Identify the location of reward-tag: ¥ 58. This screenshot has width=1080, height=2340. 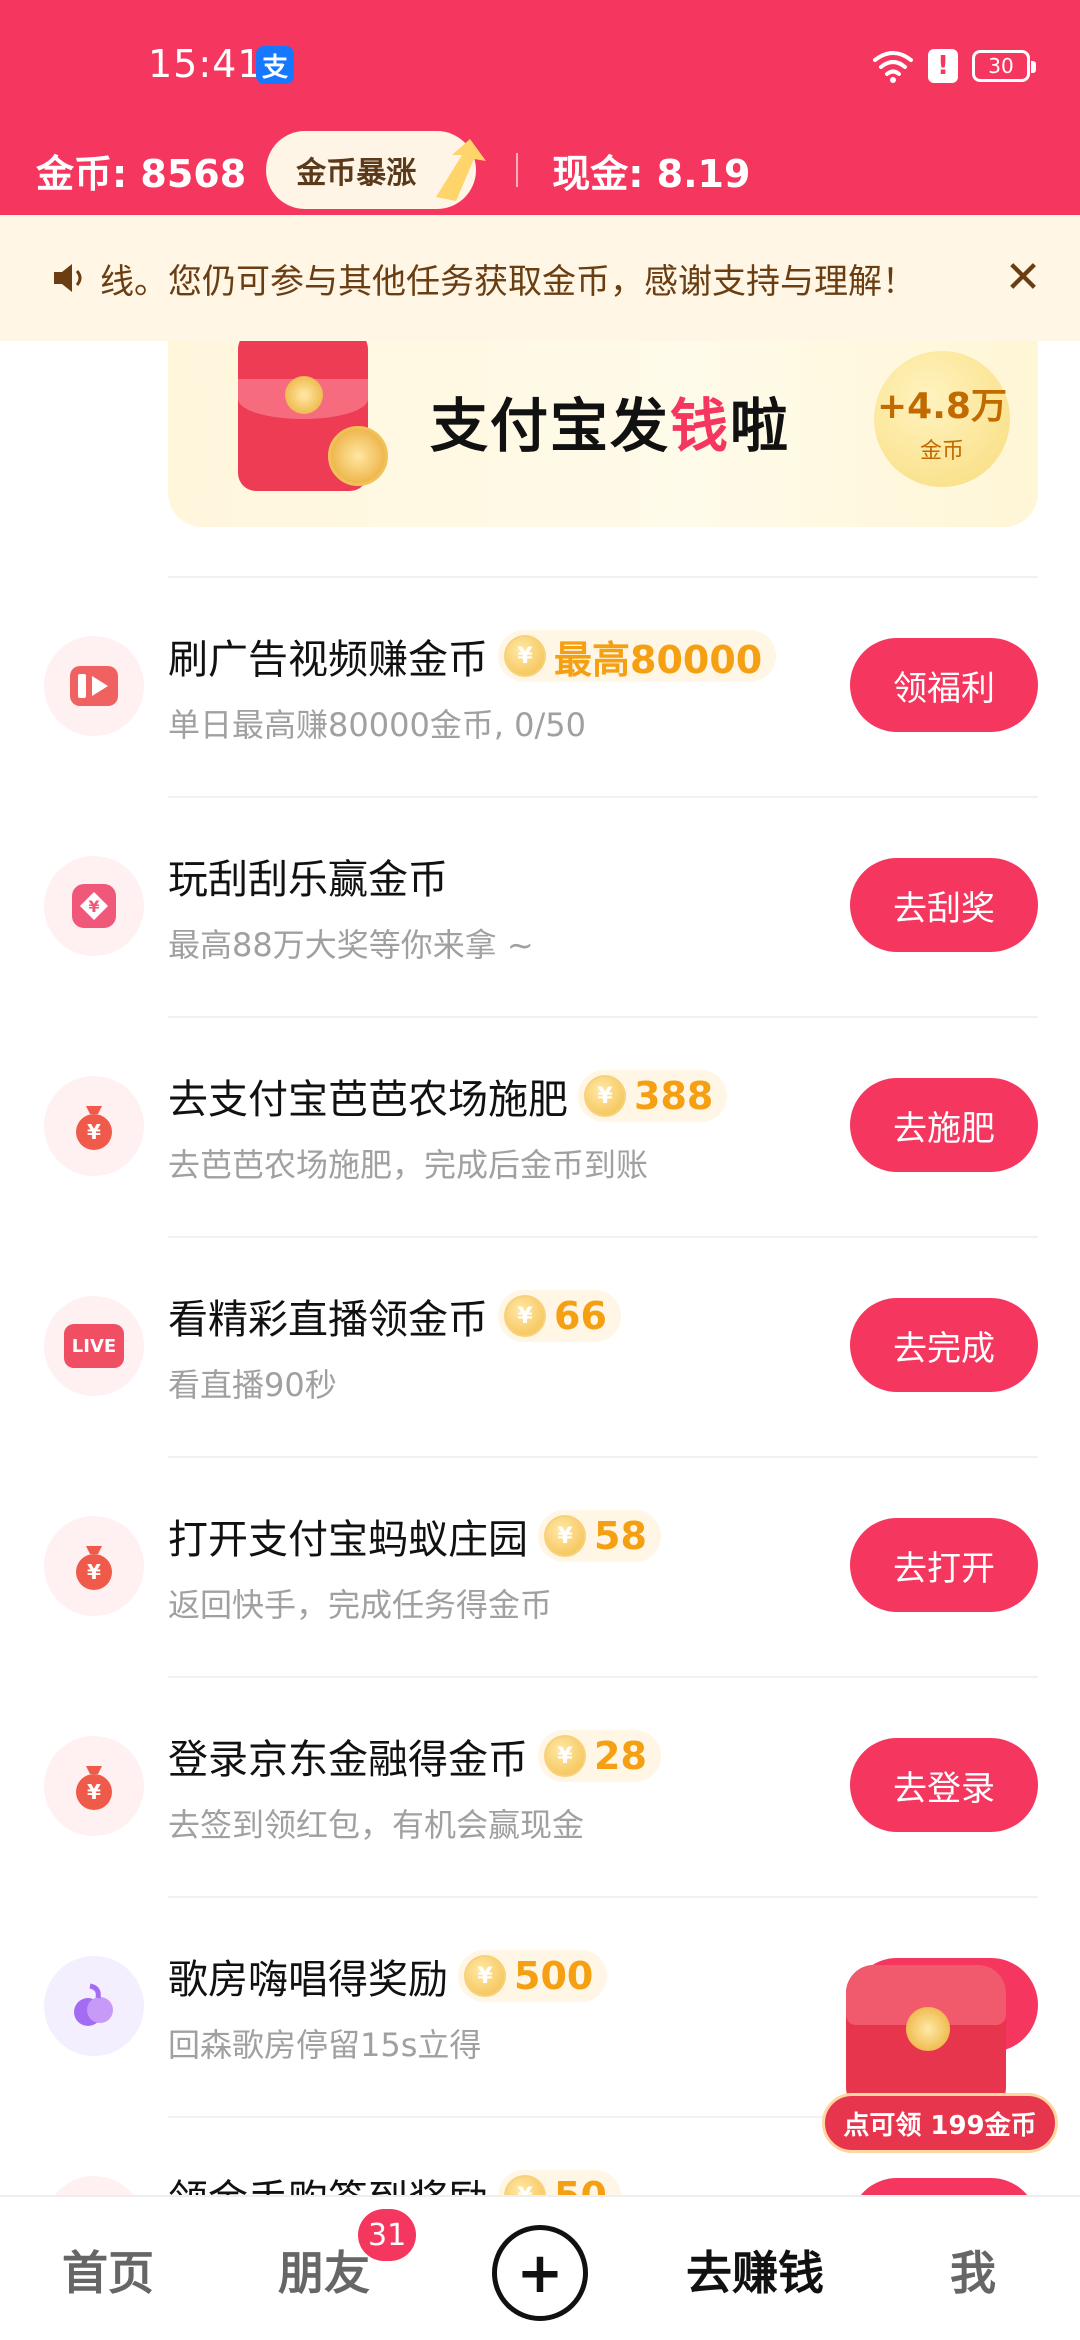
(599, 1536).